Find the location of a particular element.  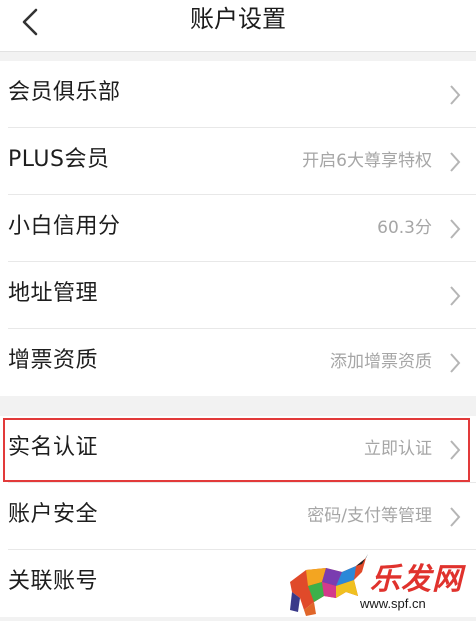

row-label: 关联账号 is located at coordinates (53, 581).